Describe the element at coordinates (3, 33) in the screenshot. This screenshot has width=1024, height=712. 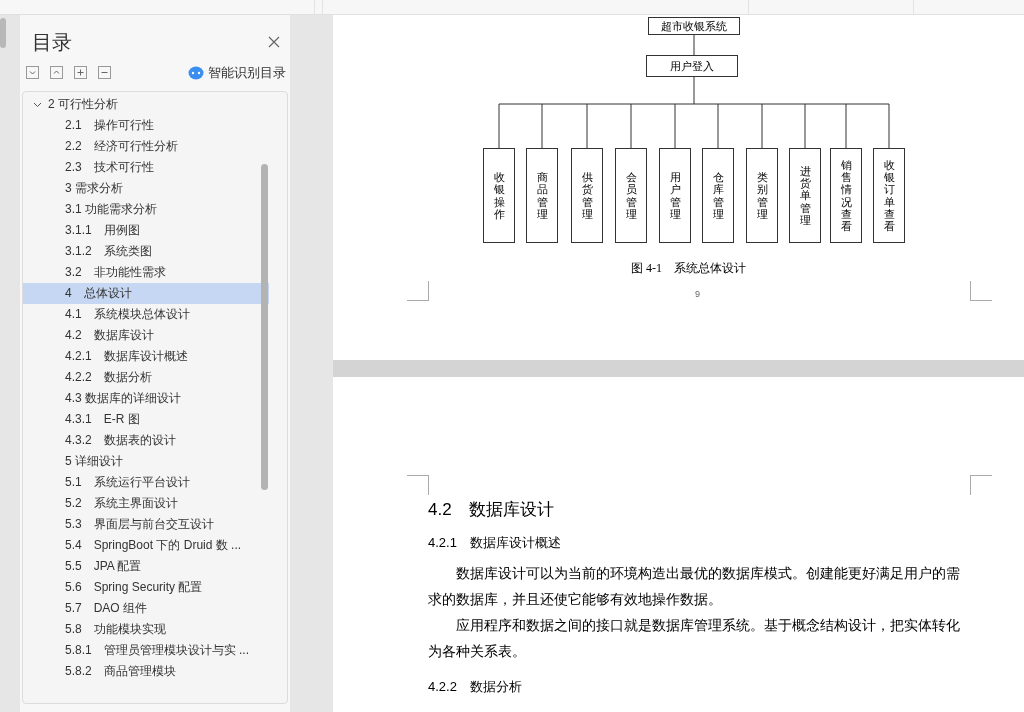
I see `scrollbar-thumb` at that location.